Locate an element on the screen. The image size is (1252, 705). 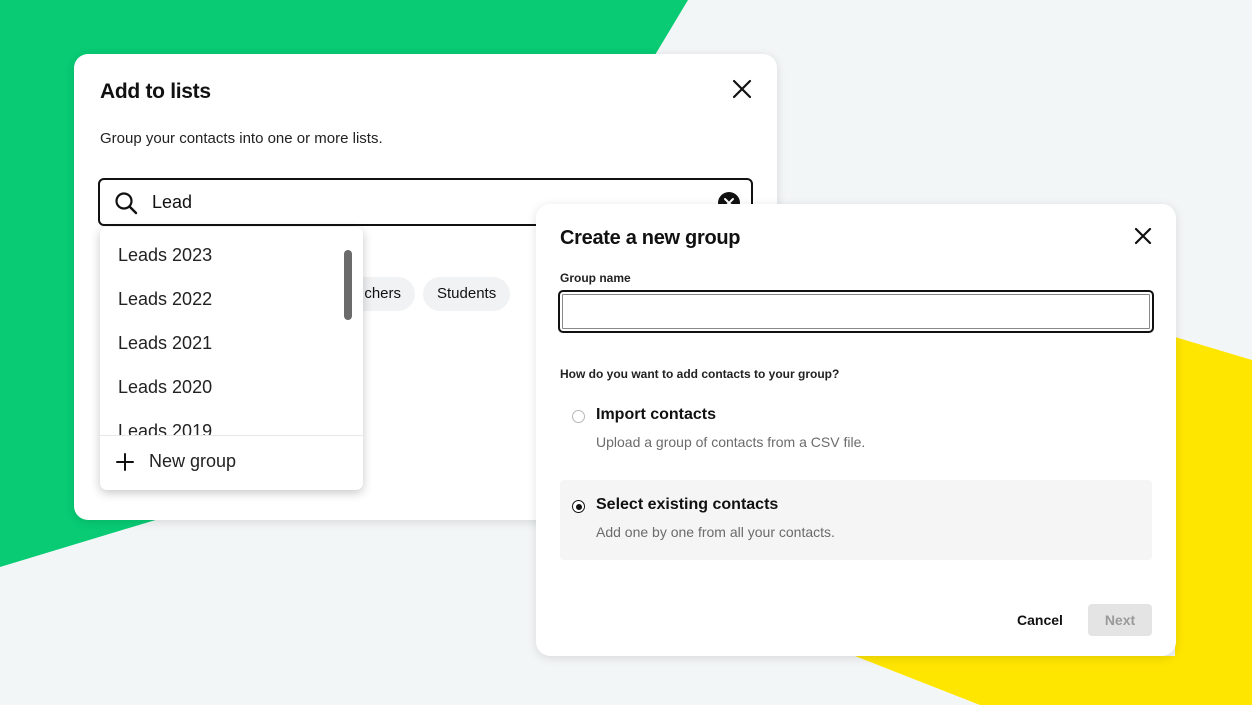
create-group-close-button is located at coordinates (1143, 236).